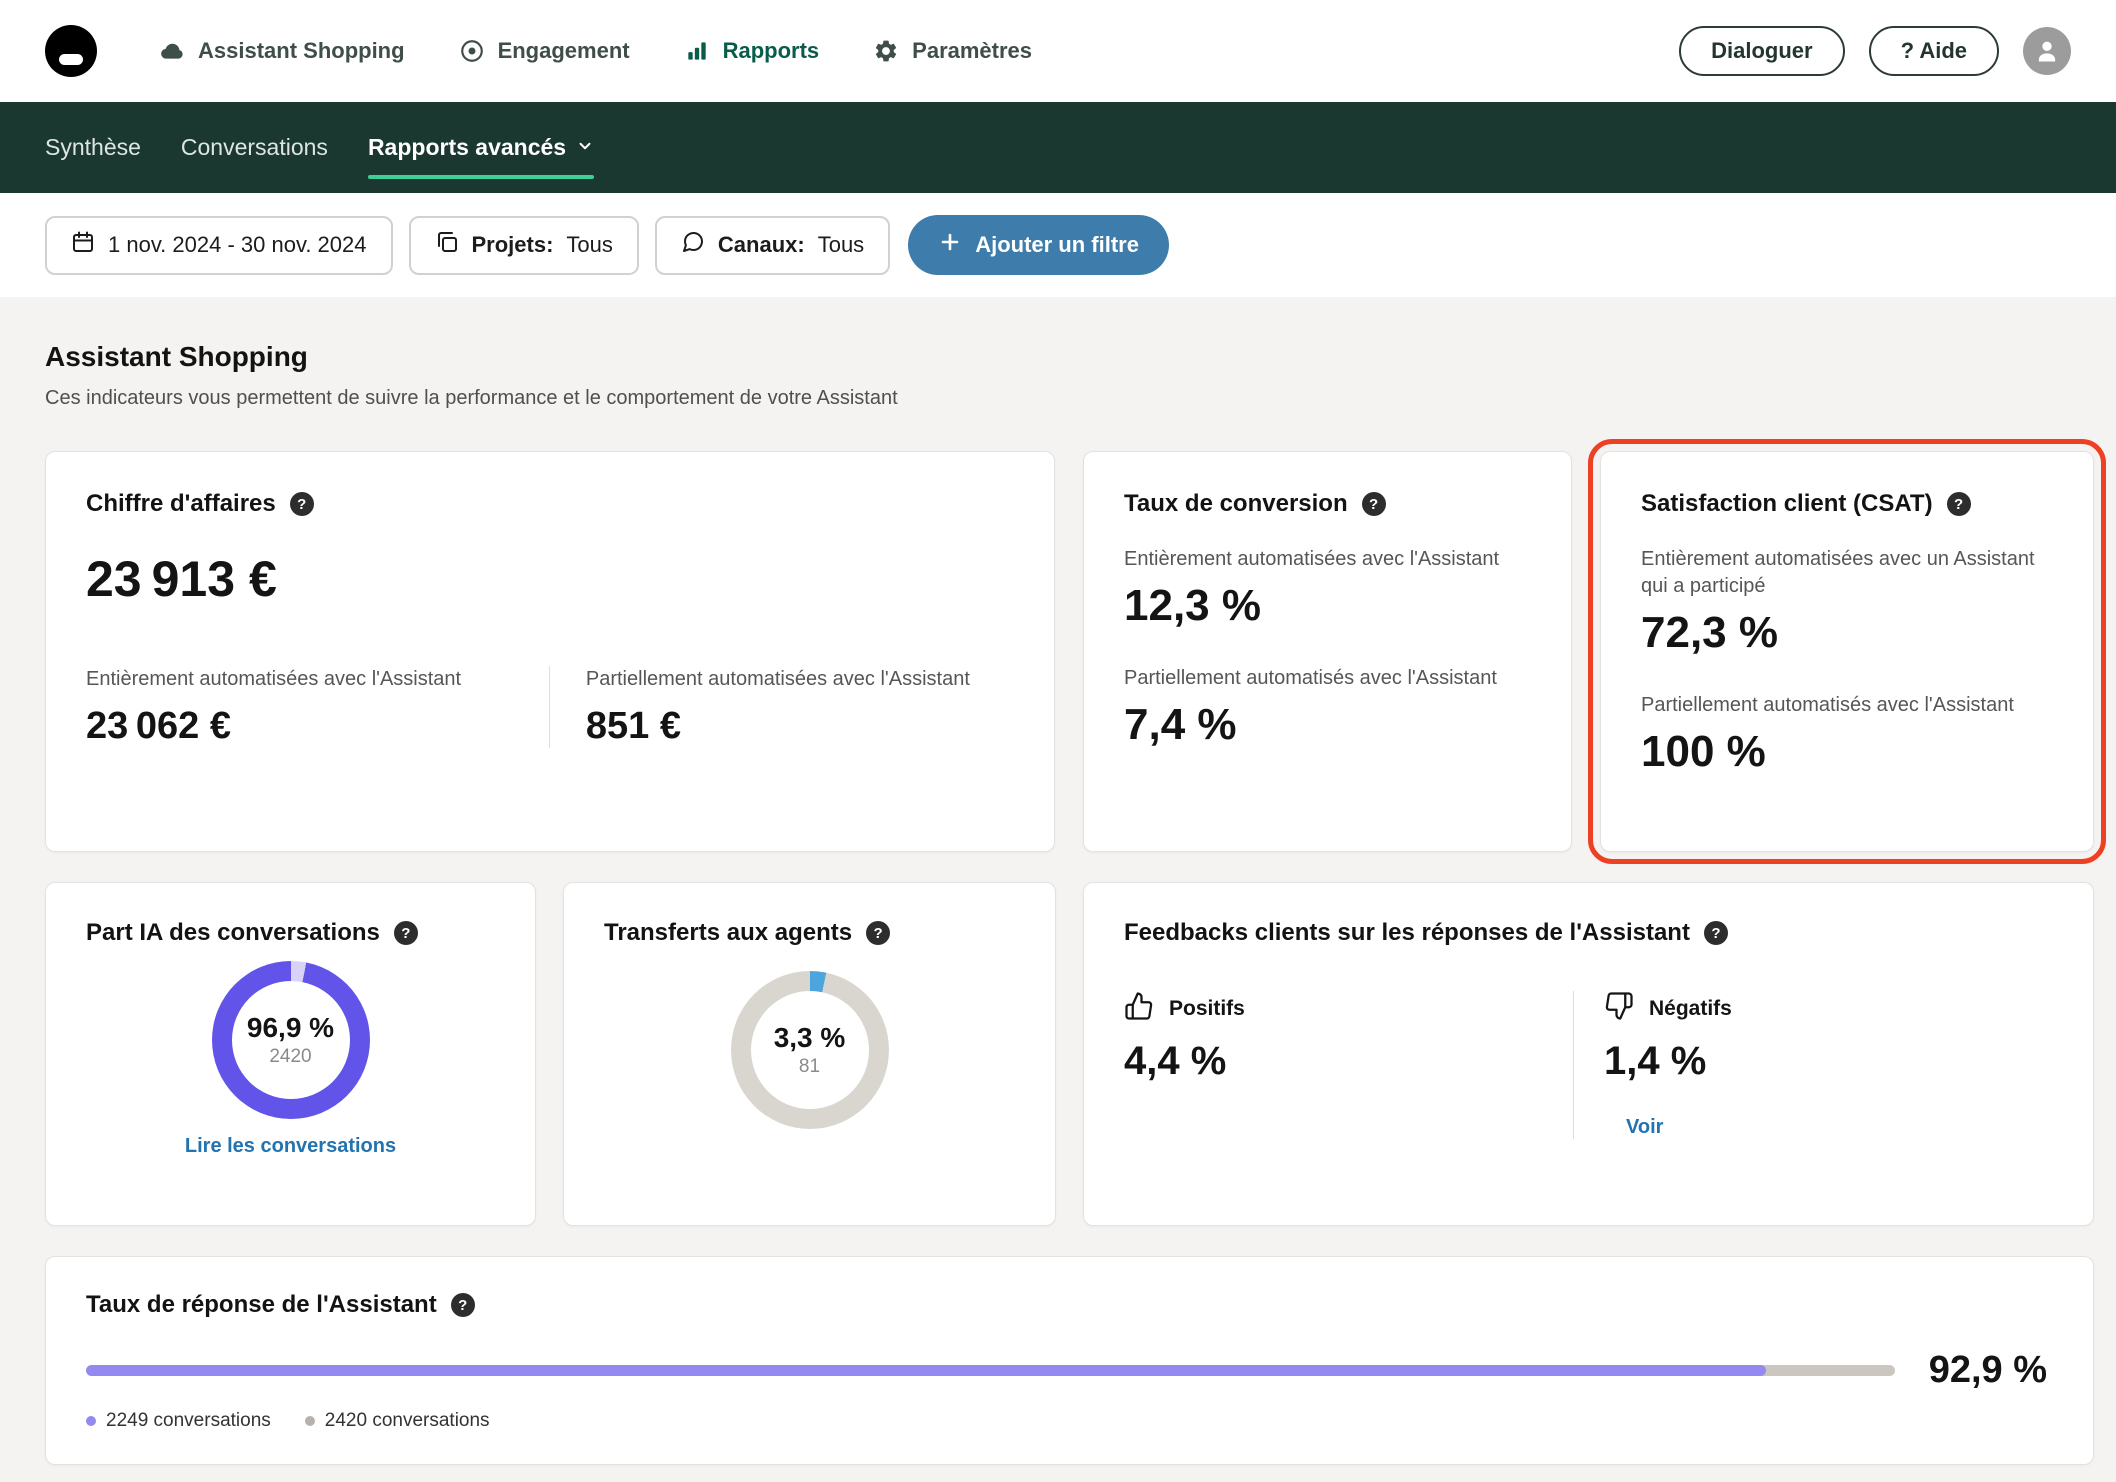 The width and height of the screenshot is (2116, 1482). What do you see at coordinates (771, 50) in the screenshot?
I see `nav-label: Rapports` at bounding box center [771, 50].